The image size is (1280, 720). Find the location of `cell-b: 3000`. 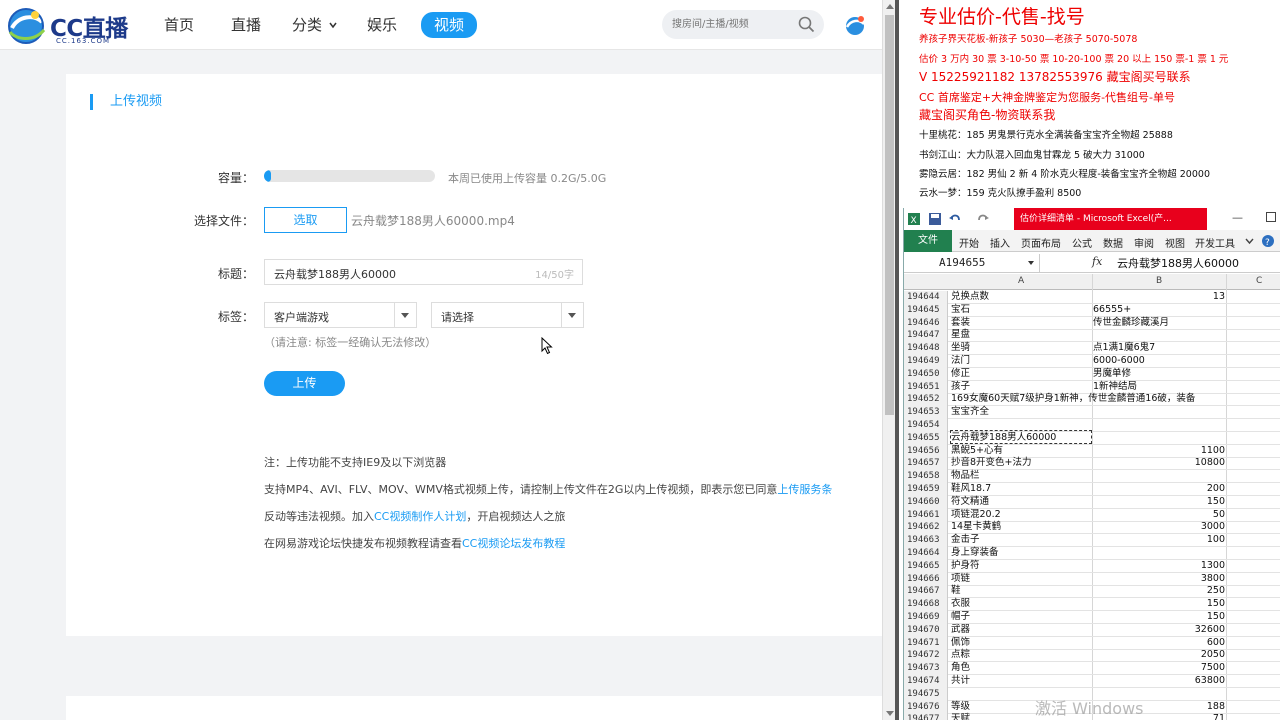

cell-b: 3000 is located at coordinates (1159, 527).